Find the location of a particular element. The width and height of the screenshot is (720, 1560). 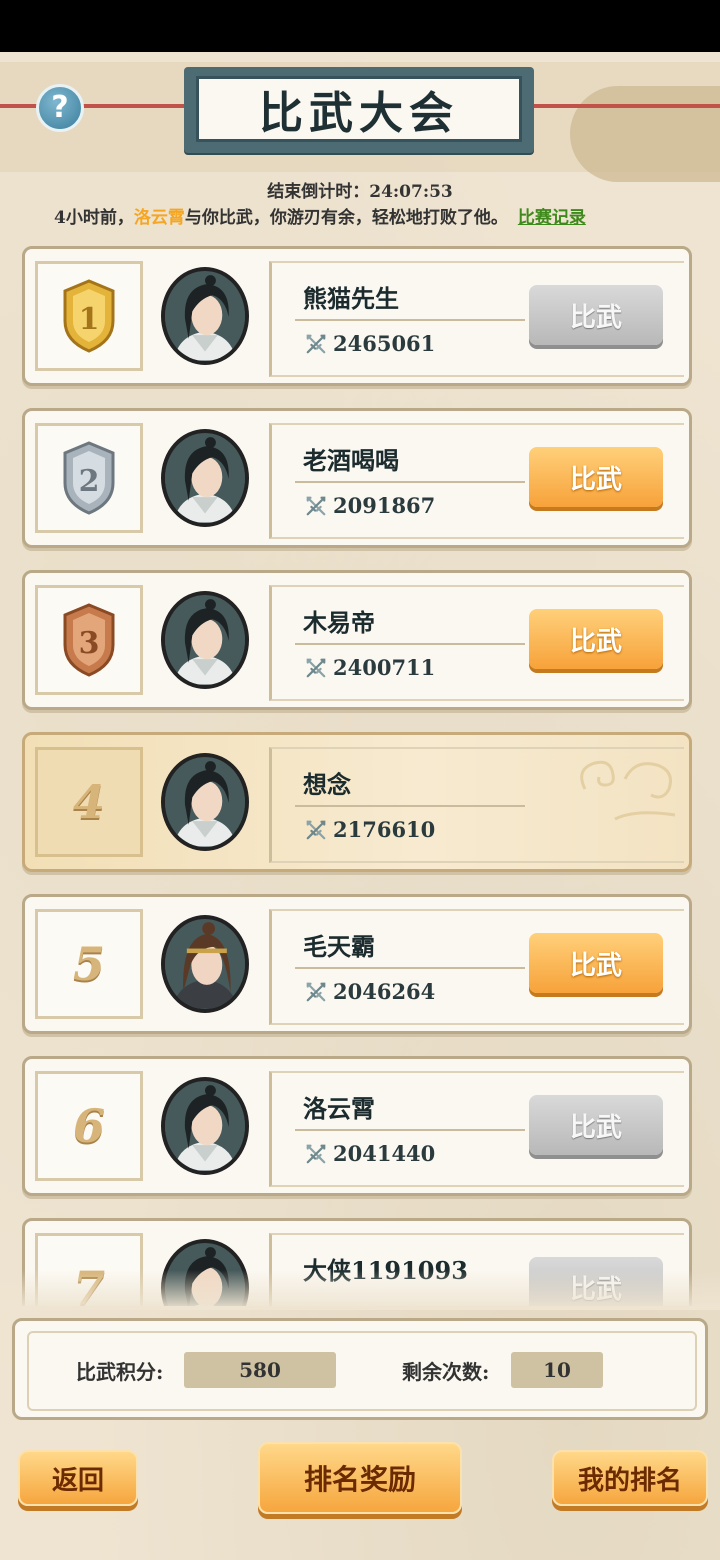

power-value: 2091867 is located at coordinates (384, 505).